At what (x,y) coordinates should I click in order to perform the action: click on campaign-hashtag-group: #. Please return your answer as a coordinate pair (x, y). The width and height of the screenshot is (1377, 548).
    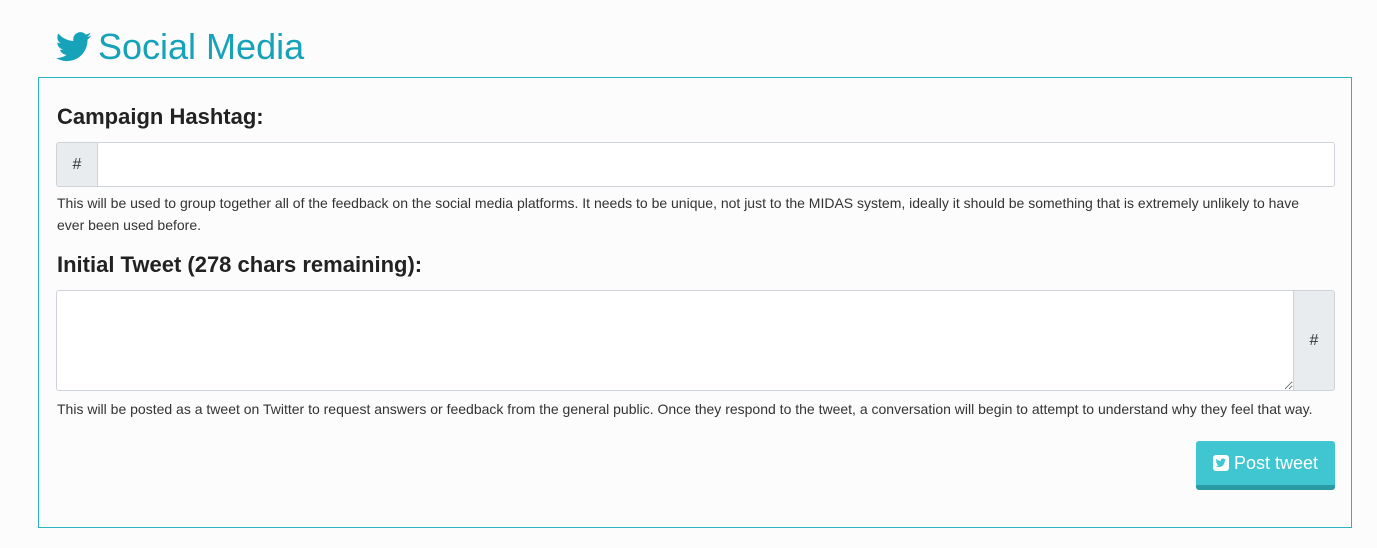
    Looking at the image, I should click on (695, 164).